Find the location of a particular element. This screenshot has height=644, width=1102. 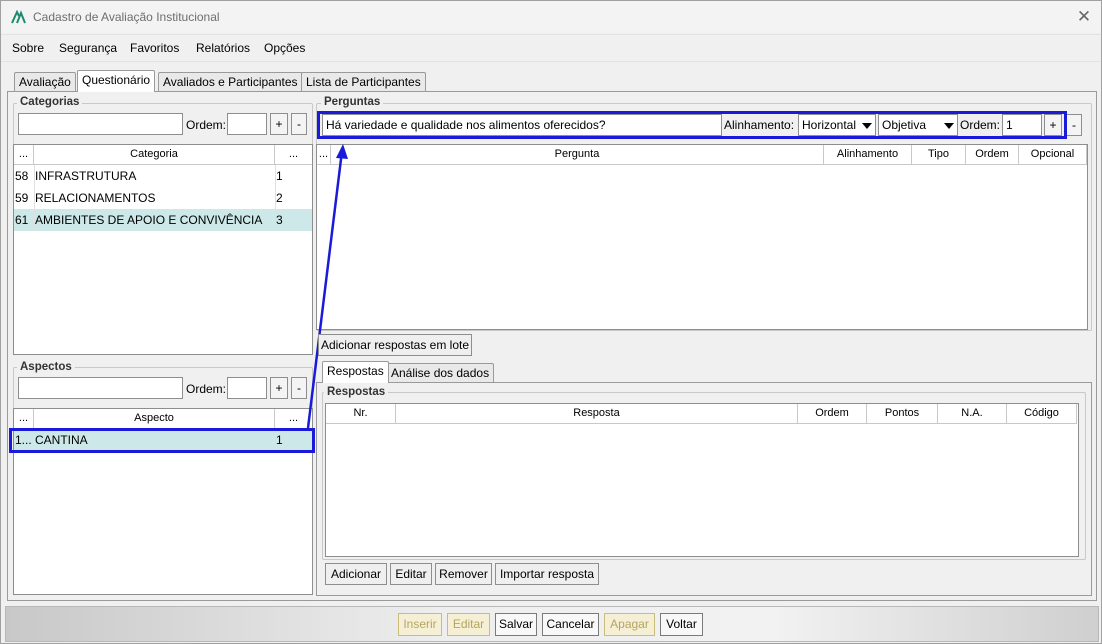

column-header: Categoria is located at coordinates (154, 155).